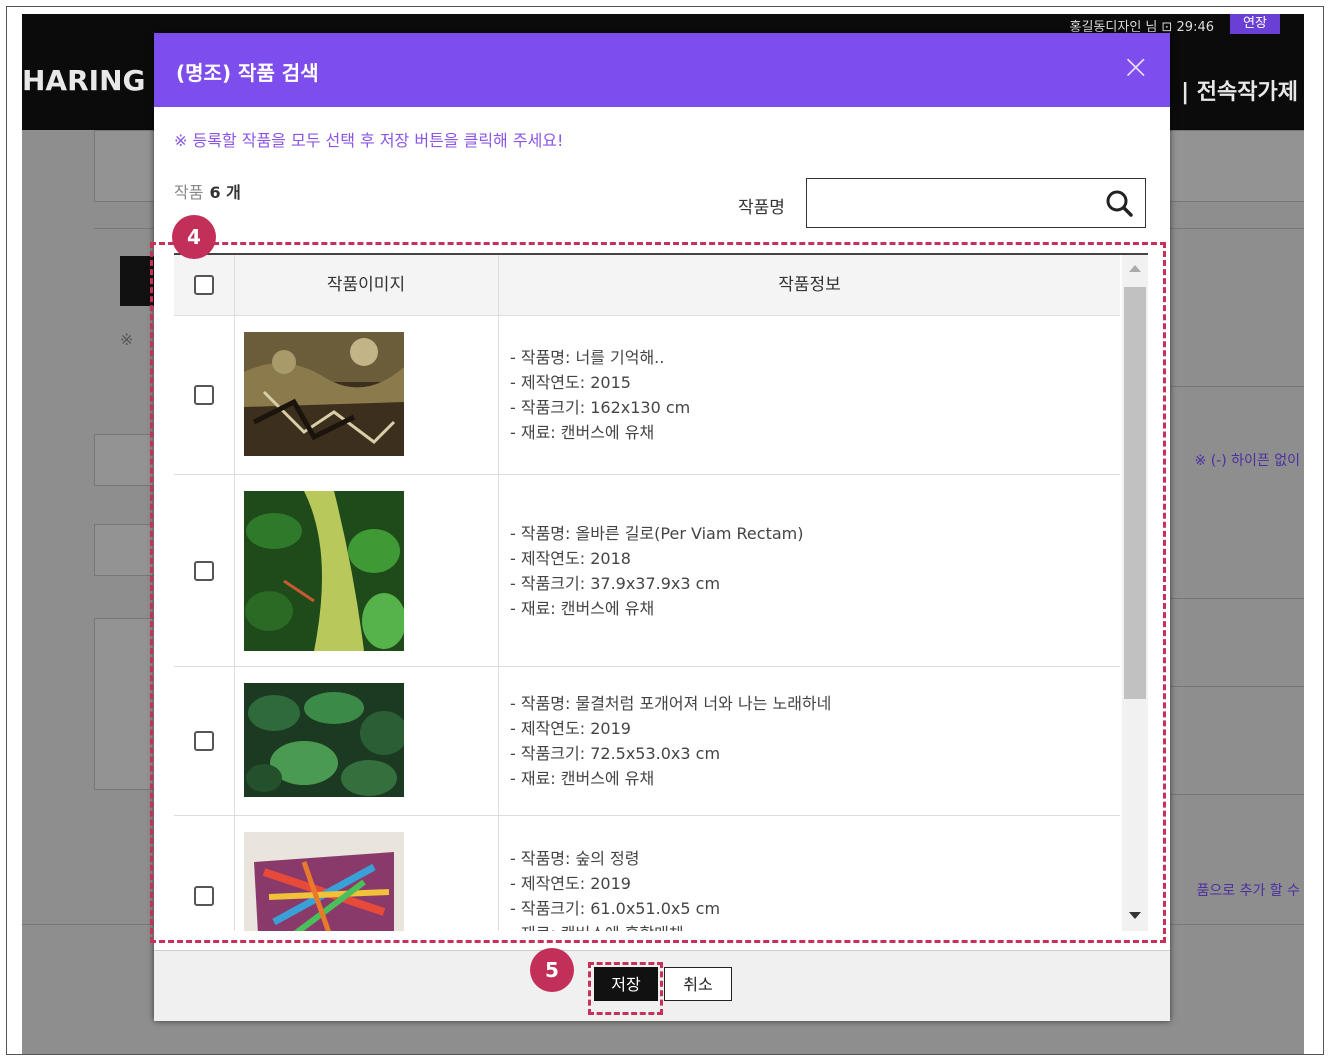 This screenshot has height=1059, width=1330. What do you see at coordinates (952, 203) in the screenshot?
I see `search-input` at bounding box center [952, 203].